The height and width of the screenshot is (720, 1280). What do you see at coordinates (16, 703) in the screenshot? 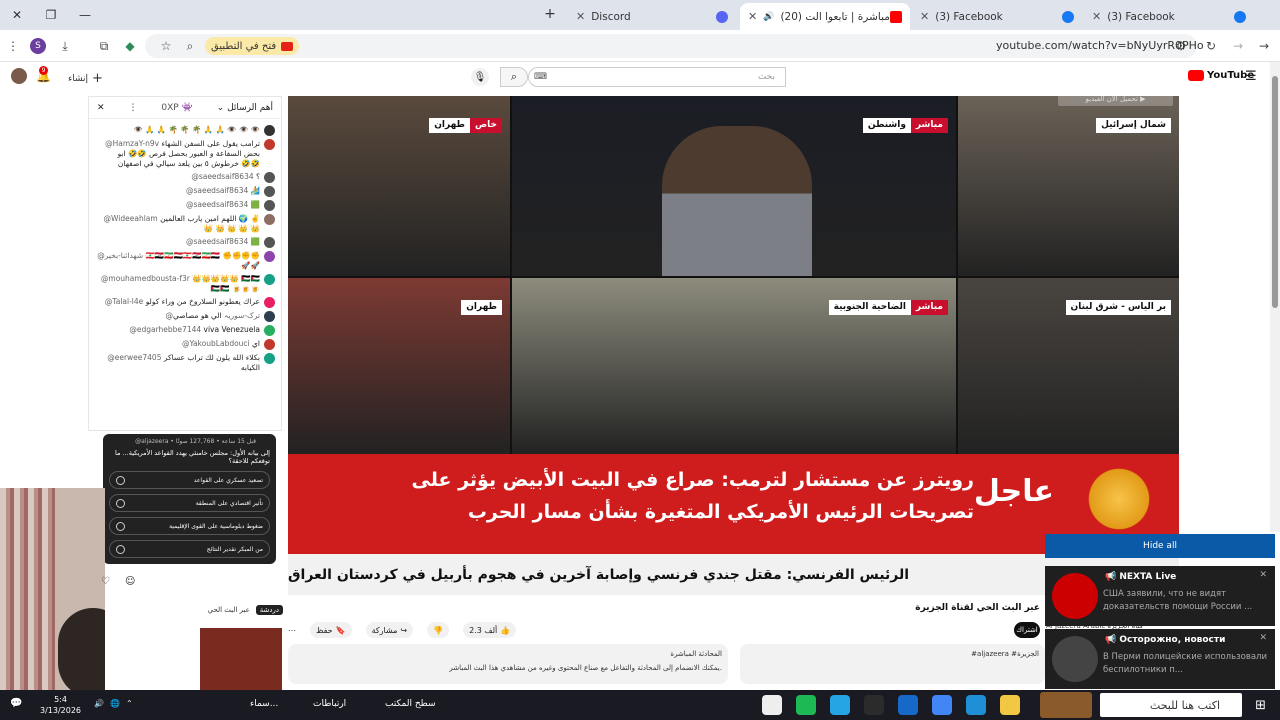
I see `notification-center-icon: 💬` at bounding box center [16, 703].